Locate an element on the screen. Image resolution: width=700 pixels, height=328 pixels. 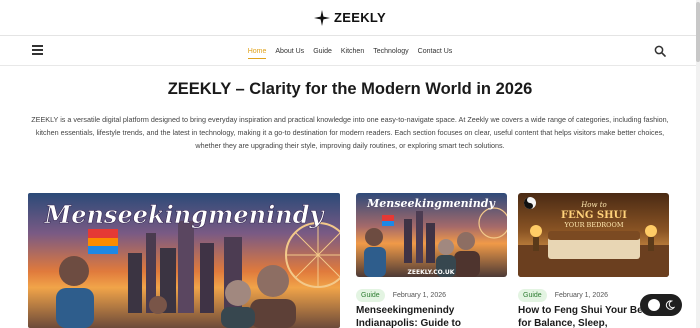
page-scrollbar is located at coordinates (698, 164).